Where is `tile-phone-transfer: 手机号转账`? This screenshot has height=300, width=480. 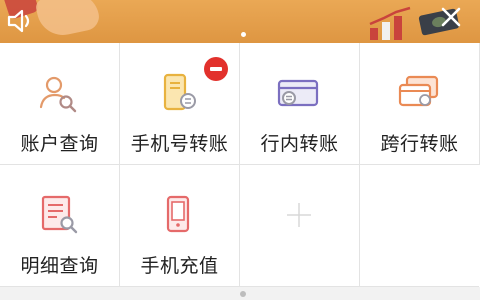
tile-phone-transfer: 手机号转账 is located at coordinates (180, 104).